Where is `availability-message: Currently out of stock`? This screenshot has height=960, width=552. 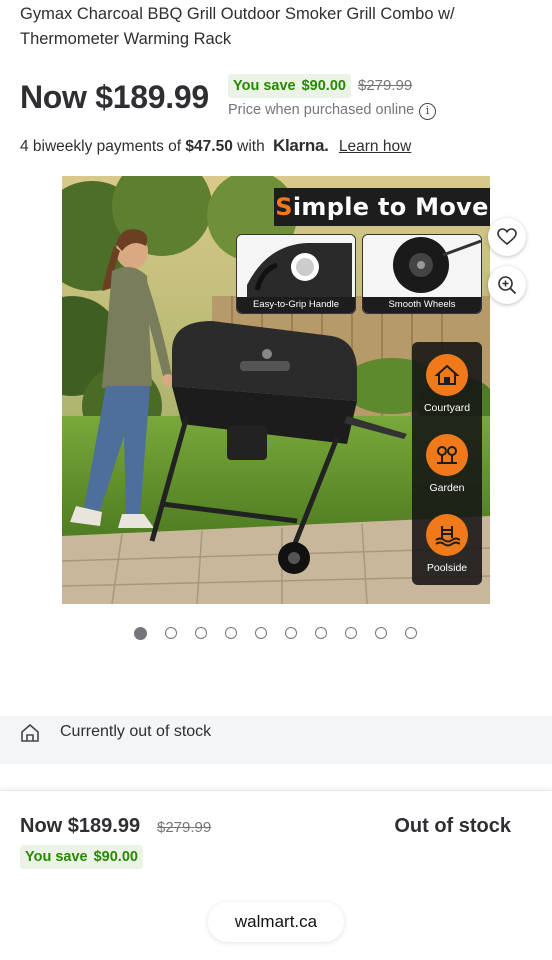 availability-message: Currently out of stock is located at coordinates (136, 731).